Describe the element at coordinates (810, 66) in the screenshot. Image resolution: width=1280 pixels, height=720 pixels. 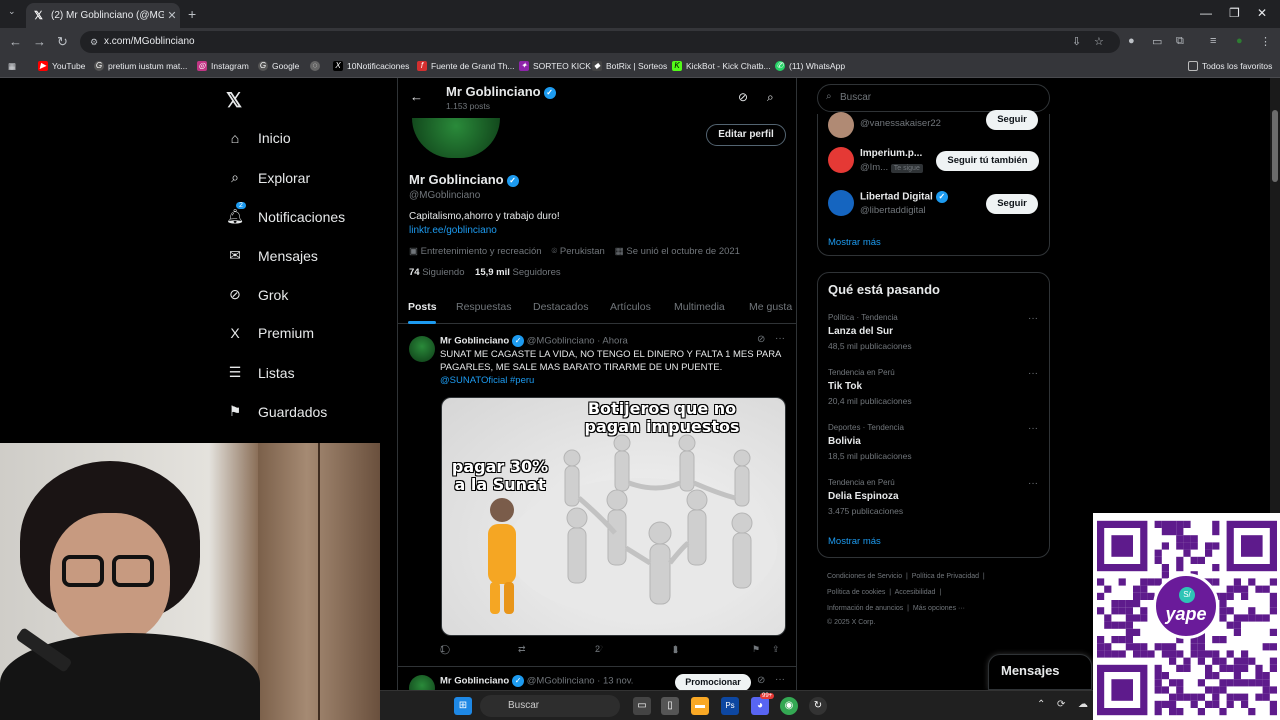
I see `bookmark-whatsapp: ✆ (11) WhatsApp` at that location.